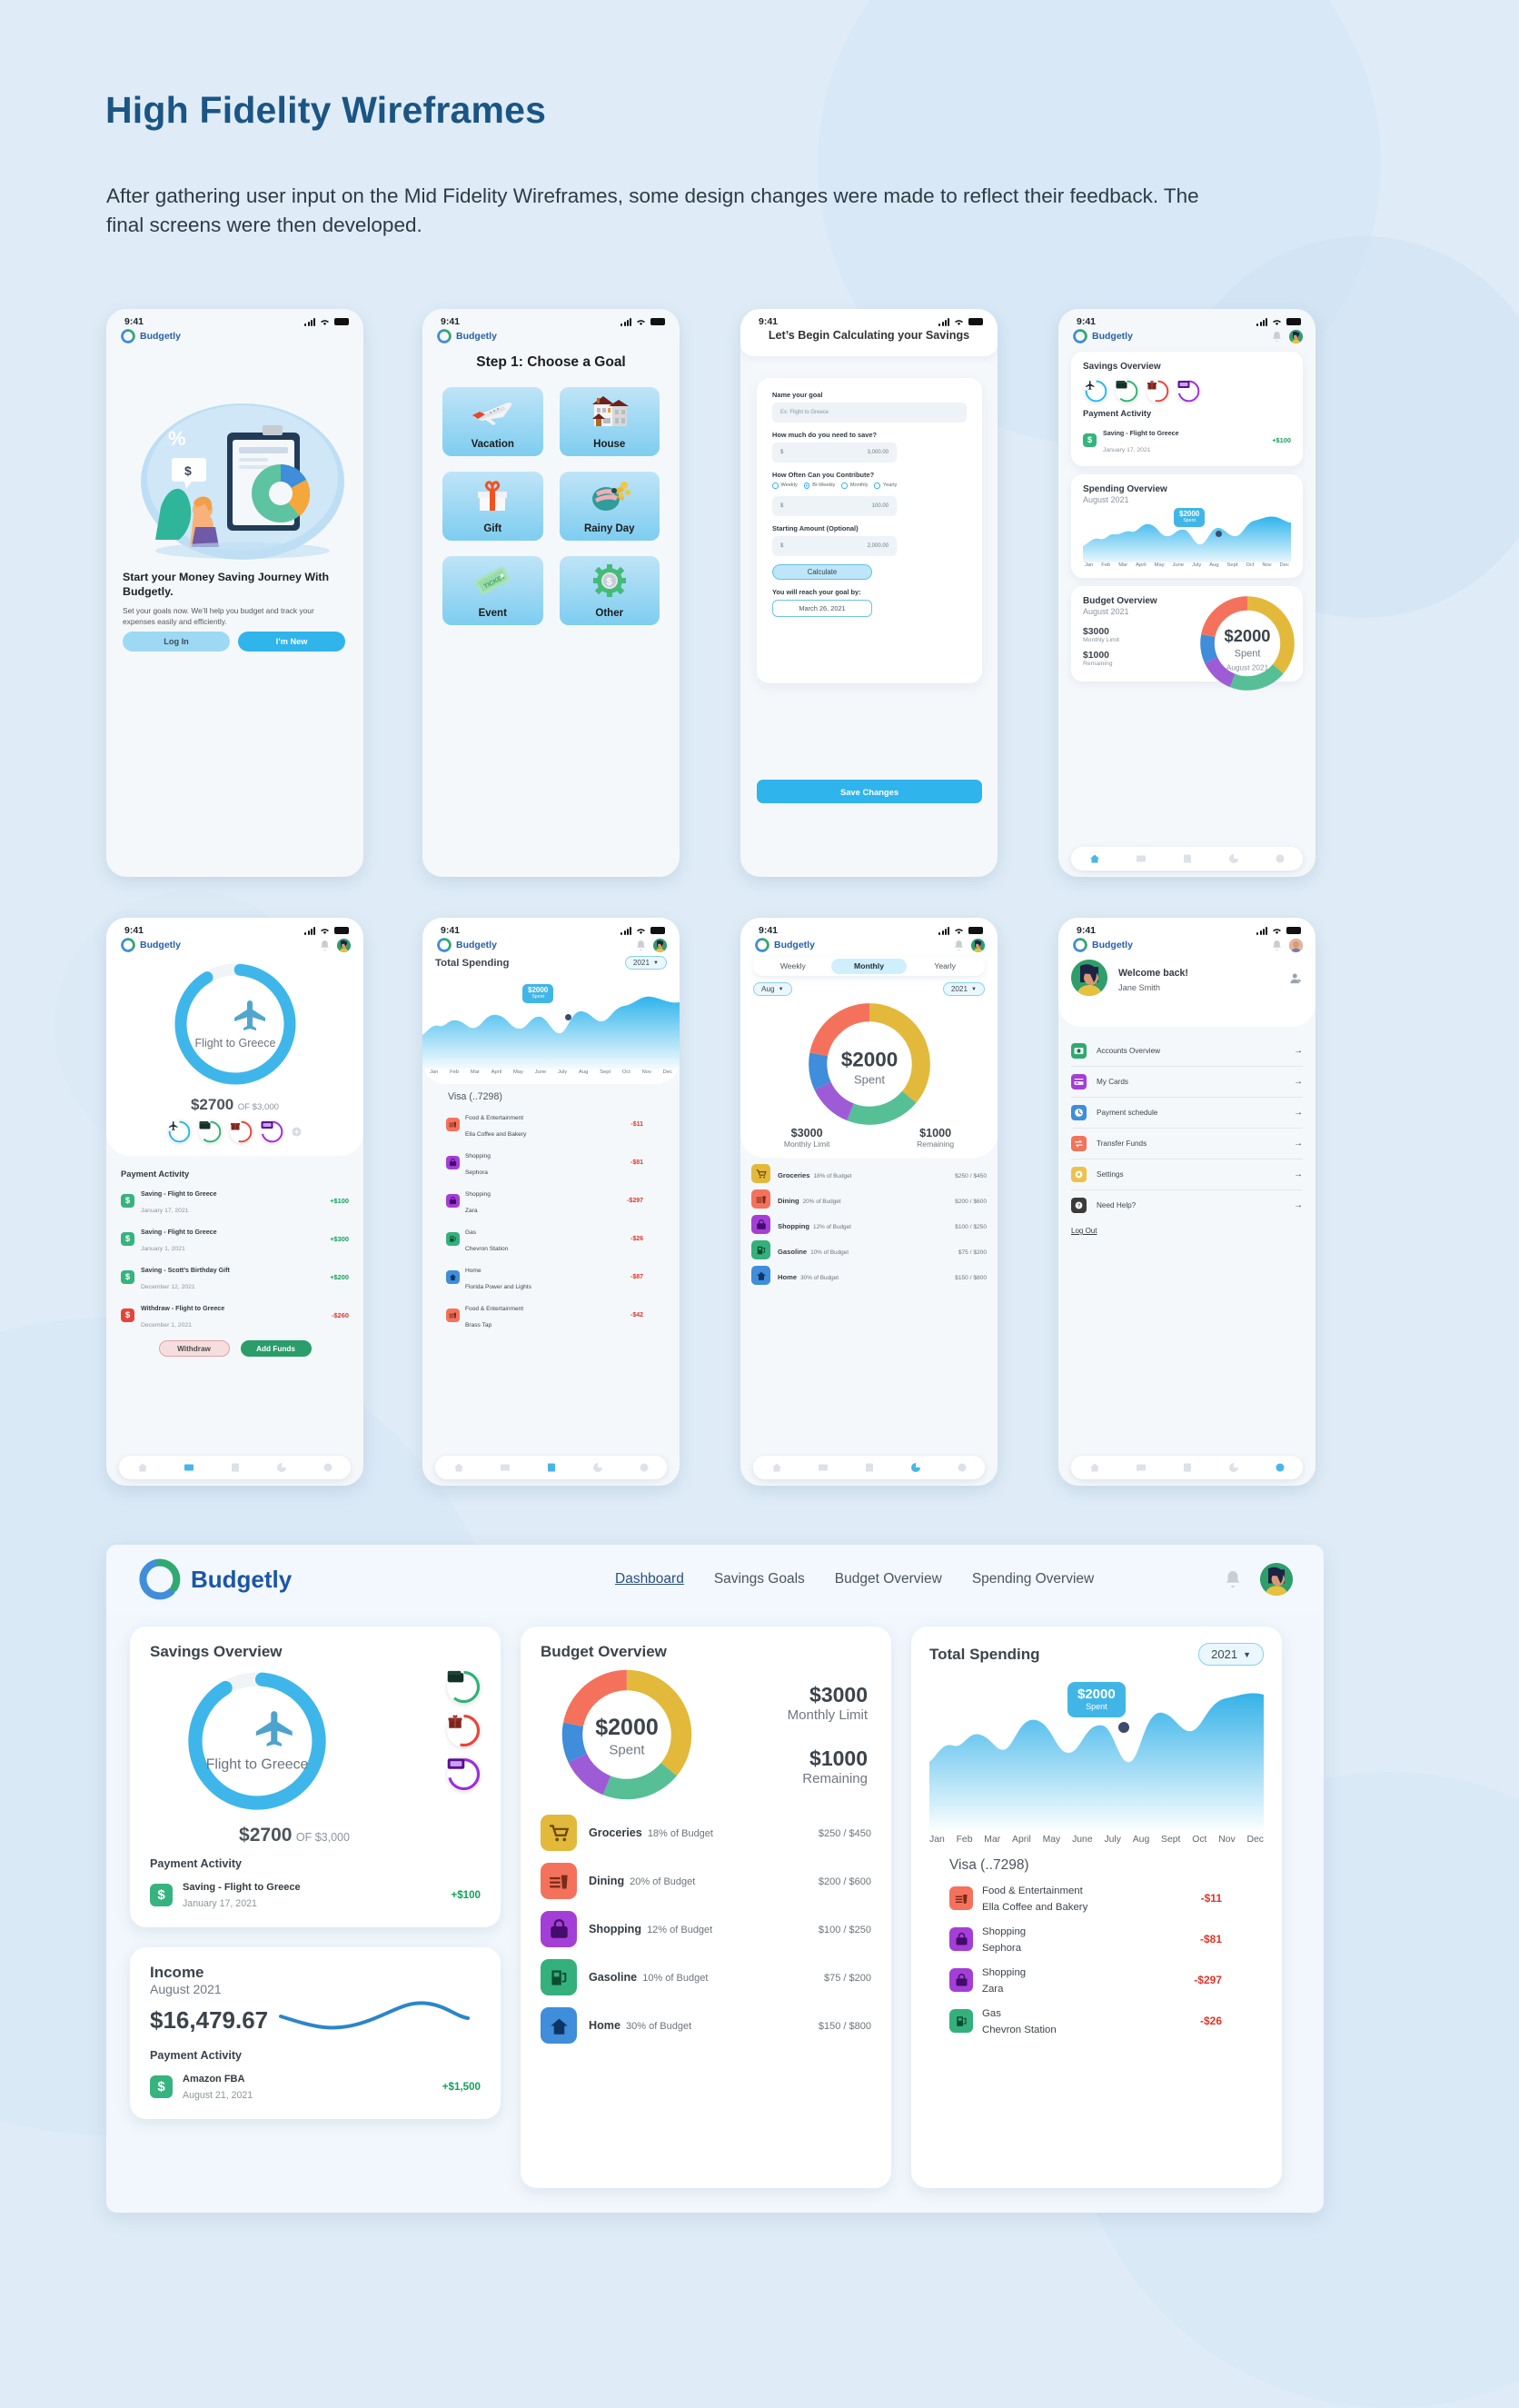  What do you see at coordinates (609, 421) in the screenshot?
I see `goal-card-house: House` at bounding box center [609, 421].